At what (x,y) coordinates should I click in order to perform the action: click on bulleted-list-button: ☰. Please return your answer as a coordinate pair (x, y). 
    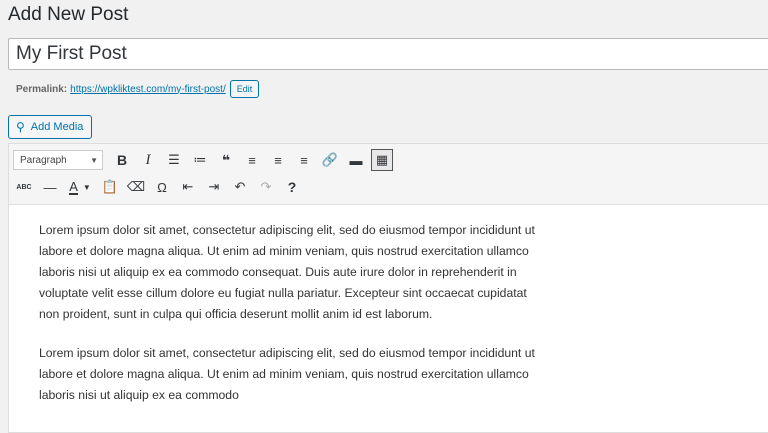
    Looking at the image, I should click on (174, 160).